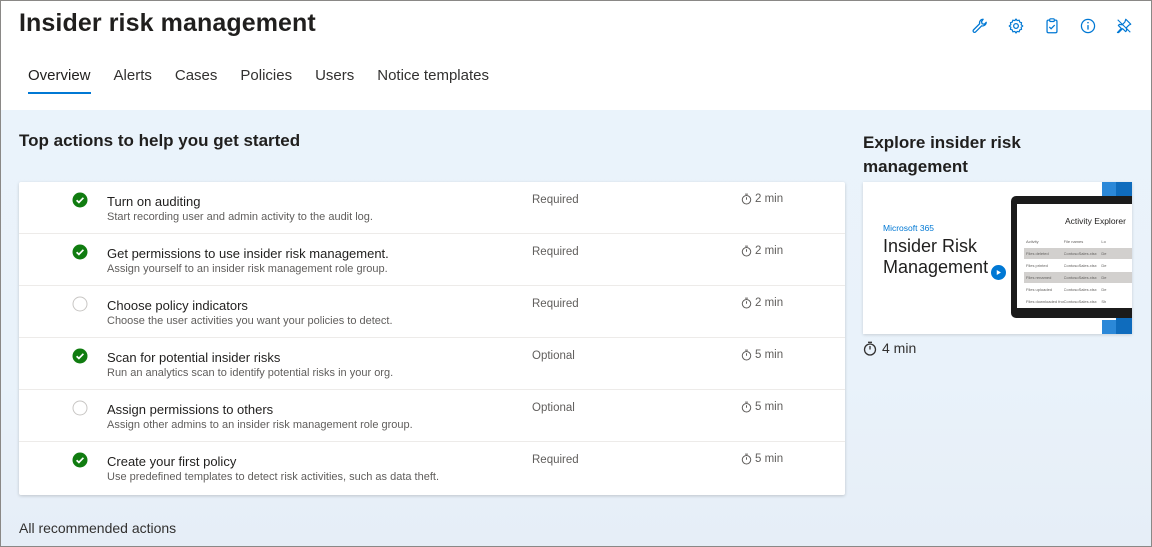 The width and height of the screenshot is (1152, 547). I want to click on screen-cell: Lo, so click(1103, 241).